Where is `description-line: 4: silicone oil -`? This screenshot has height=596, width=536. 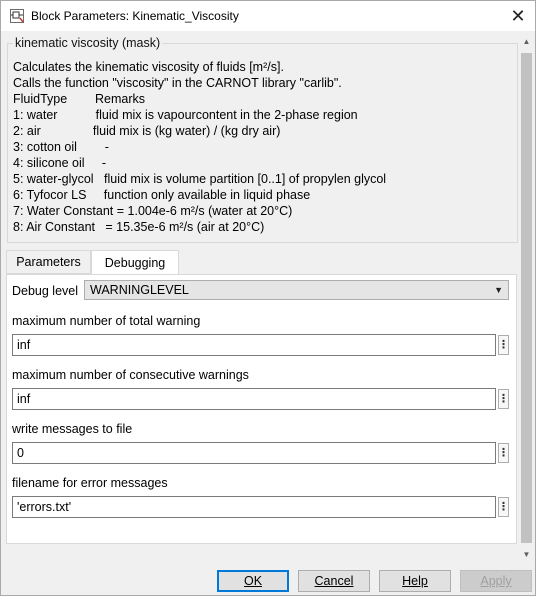
description-line: 4: silicone oil - is located at coordinates (60, 163).